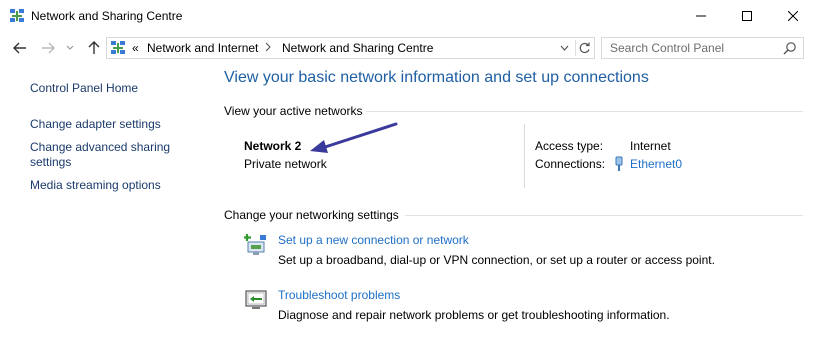 Image resolution: width=816 pixels, height=345 pixels. What do you see at coordinates (20, 48) in the screenshot?
I see `back-button` at bounding box center [20, 48].